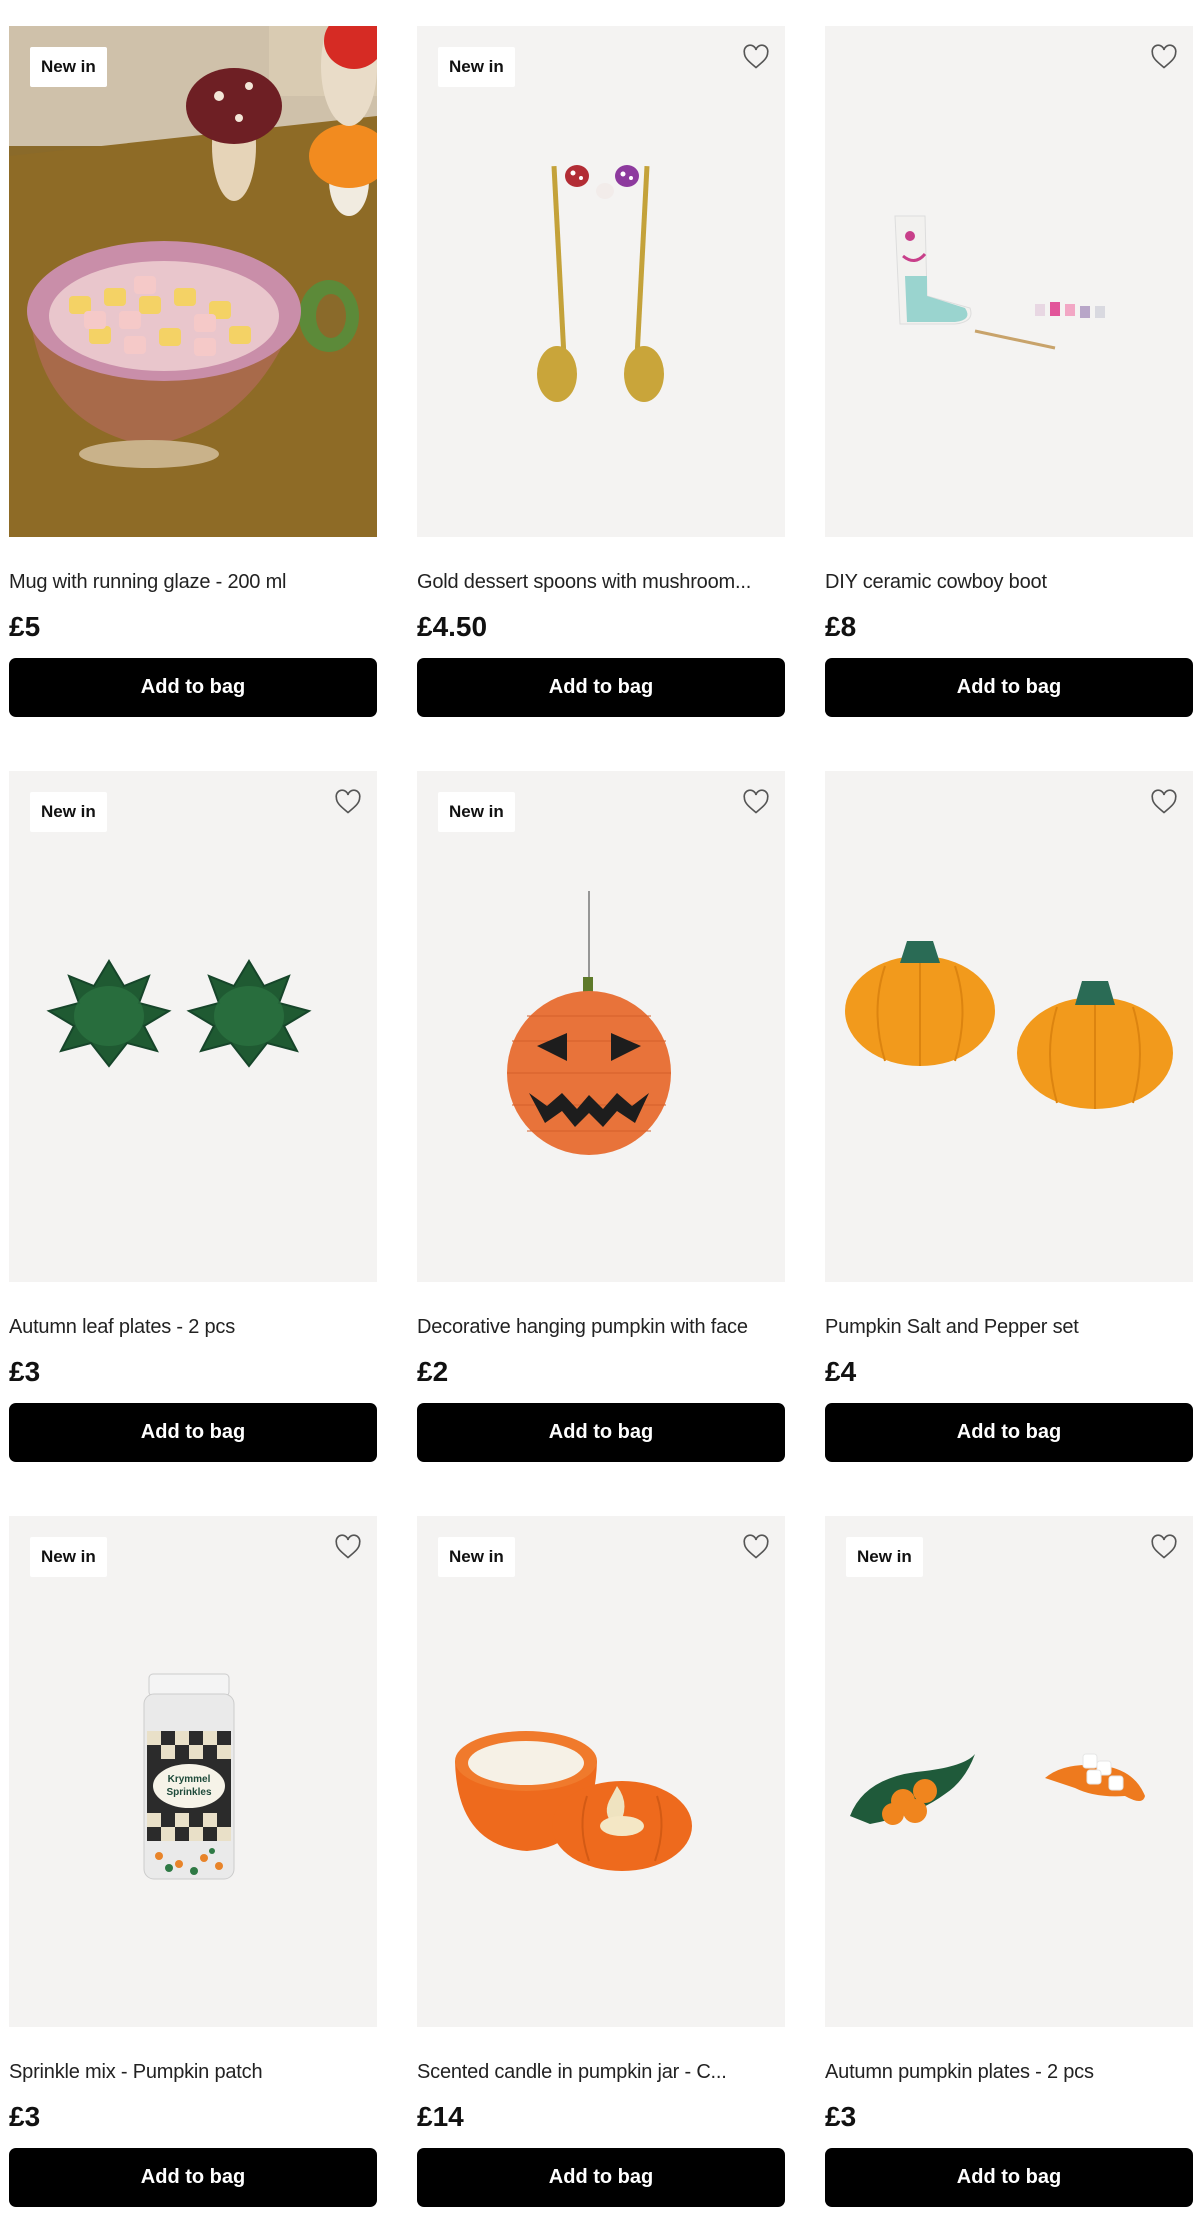 The image size is (1200, 2214). Describe the element at coordinates (193, 2072) in the screenshot. I see `product-title: Sprinkle mix - Pumpkin patch` at that location.